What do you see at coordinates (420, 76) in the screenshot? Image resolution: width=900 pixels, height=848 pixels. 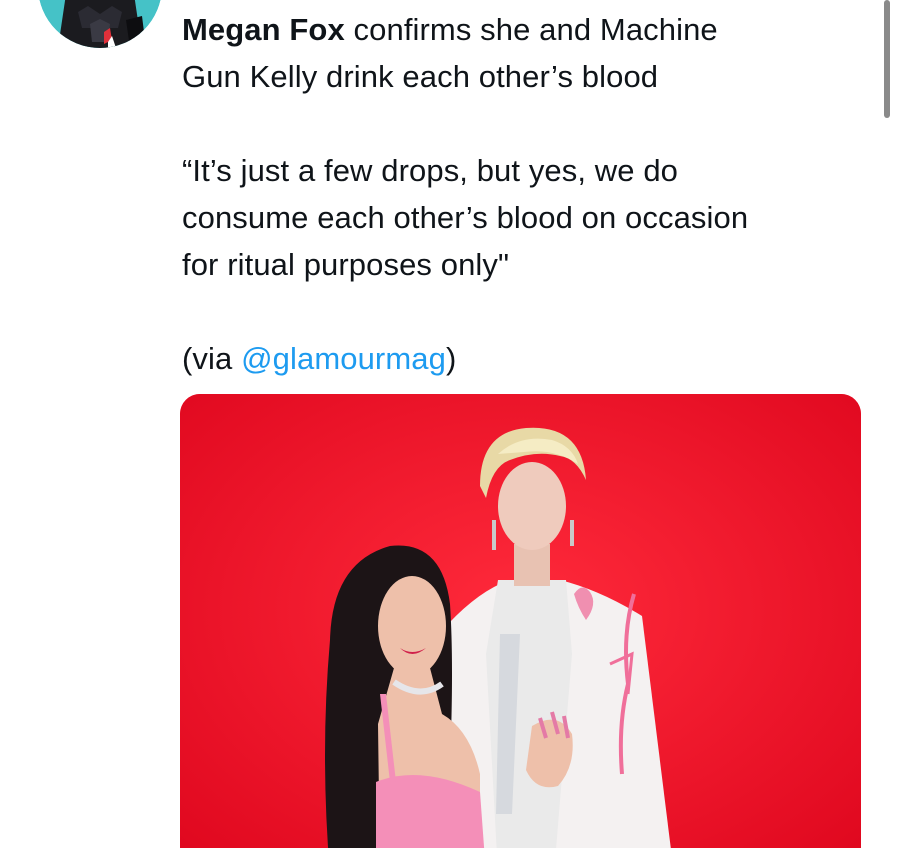 I see `headline-line-2: Gun Kelly drink each other’s blood` at bounding box center [420, 76].